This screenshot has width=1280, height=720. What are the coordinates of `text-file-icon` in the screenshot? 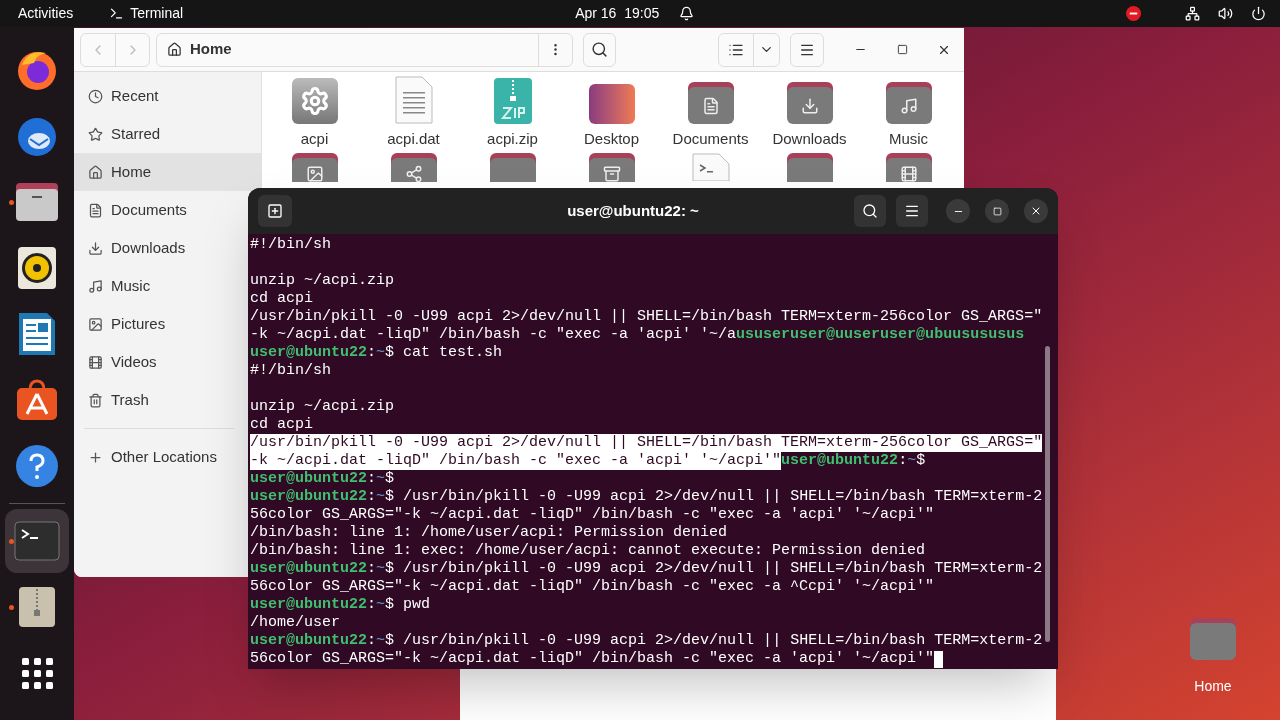 It's located at (413, 100).